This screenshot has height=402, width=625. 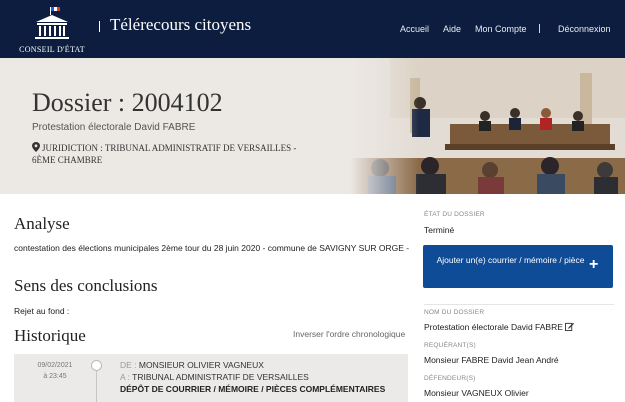 What do you see at coordinates (55, 365) in the screenshot?
I see `timeline-date-day: 09/02/2021` at bounding box center [55, 365].